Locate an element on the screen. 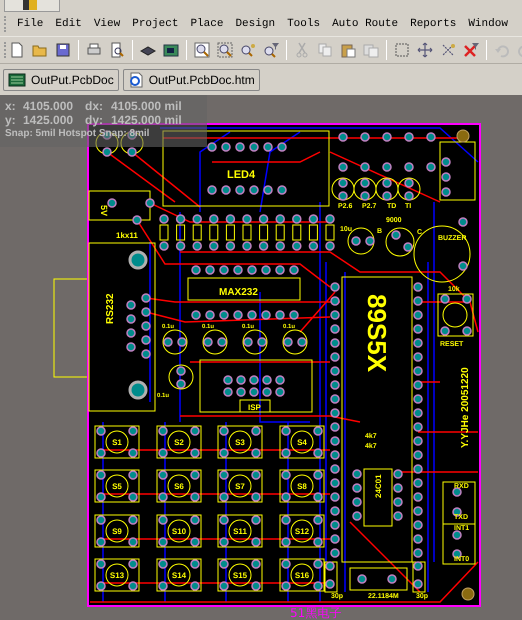  menu-item: Auto Route is located at coordinates (365, 24).